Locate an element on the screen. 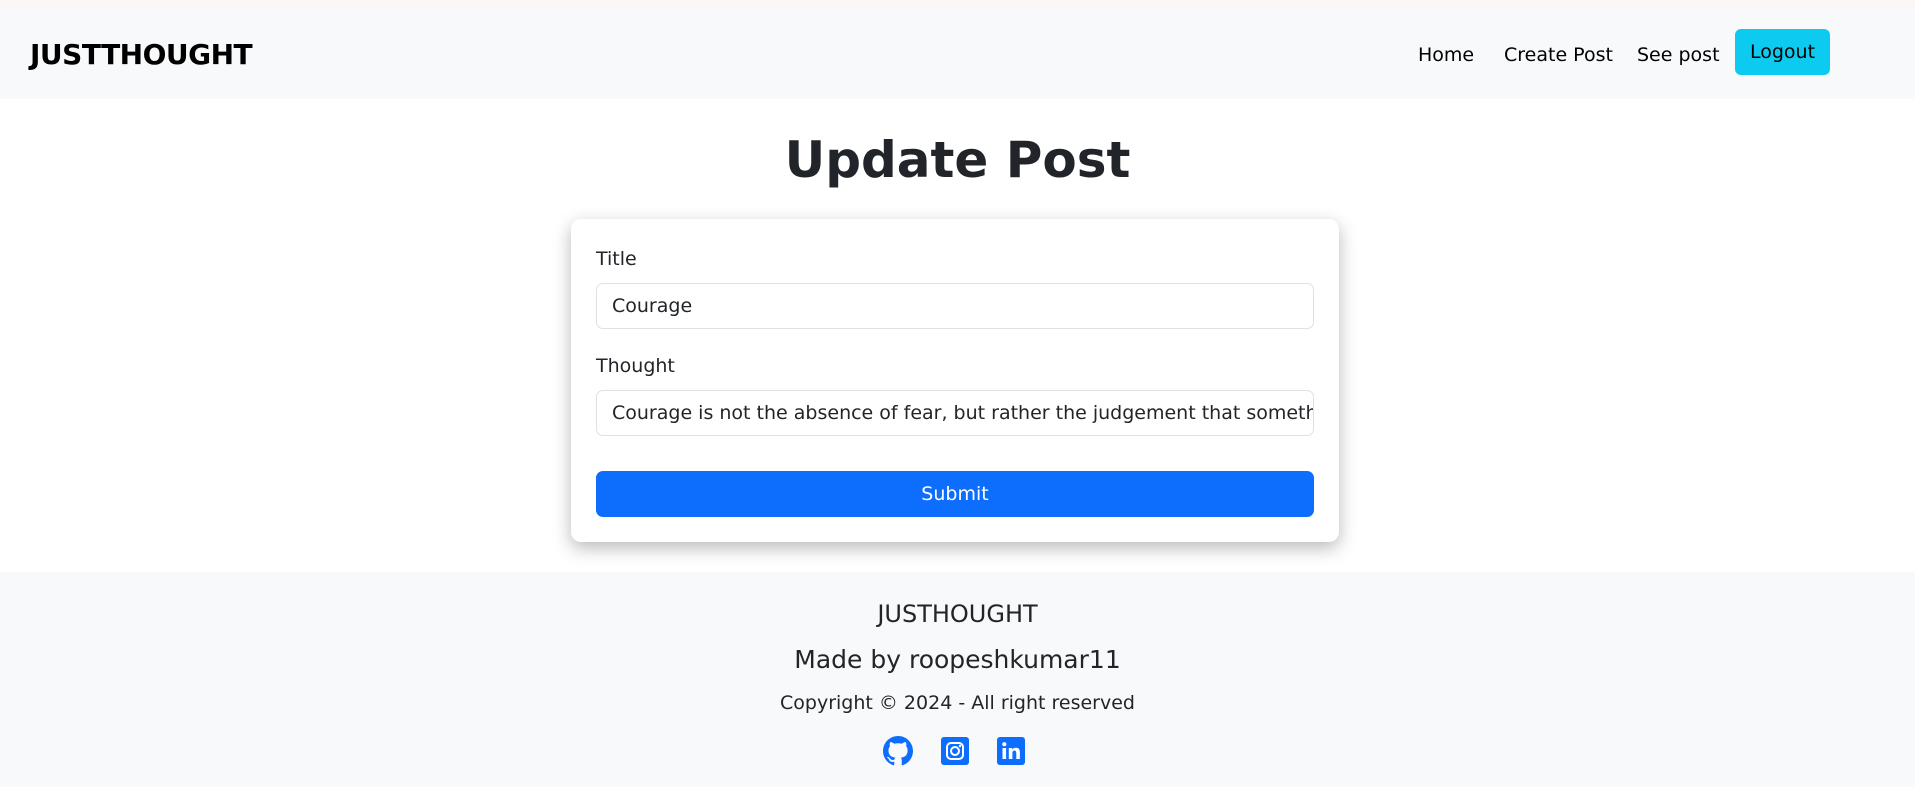 The height and width of the screenshot is (787, 1915). linkedin-icon is located at coordinates (1011, 751).